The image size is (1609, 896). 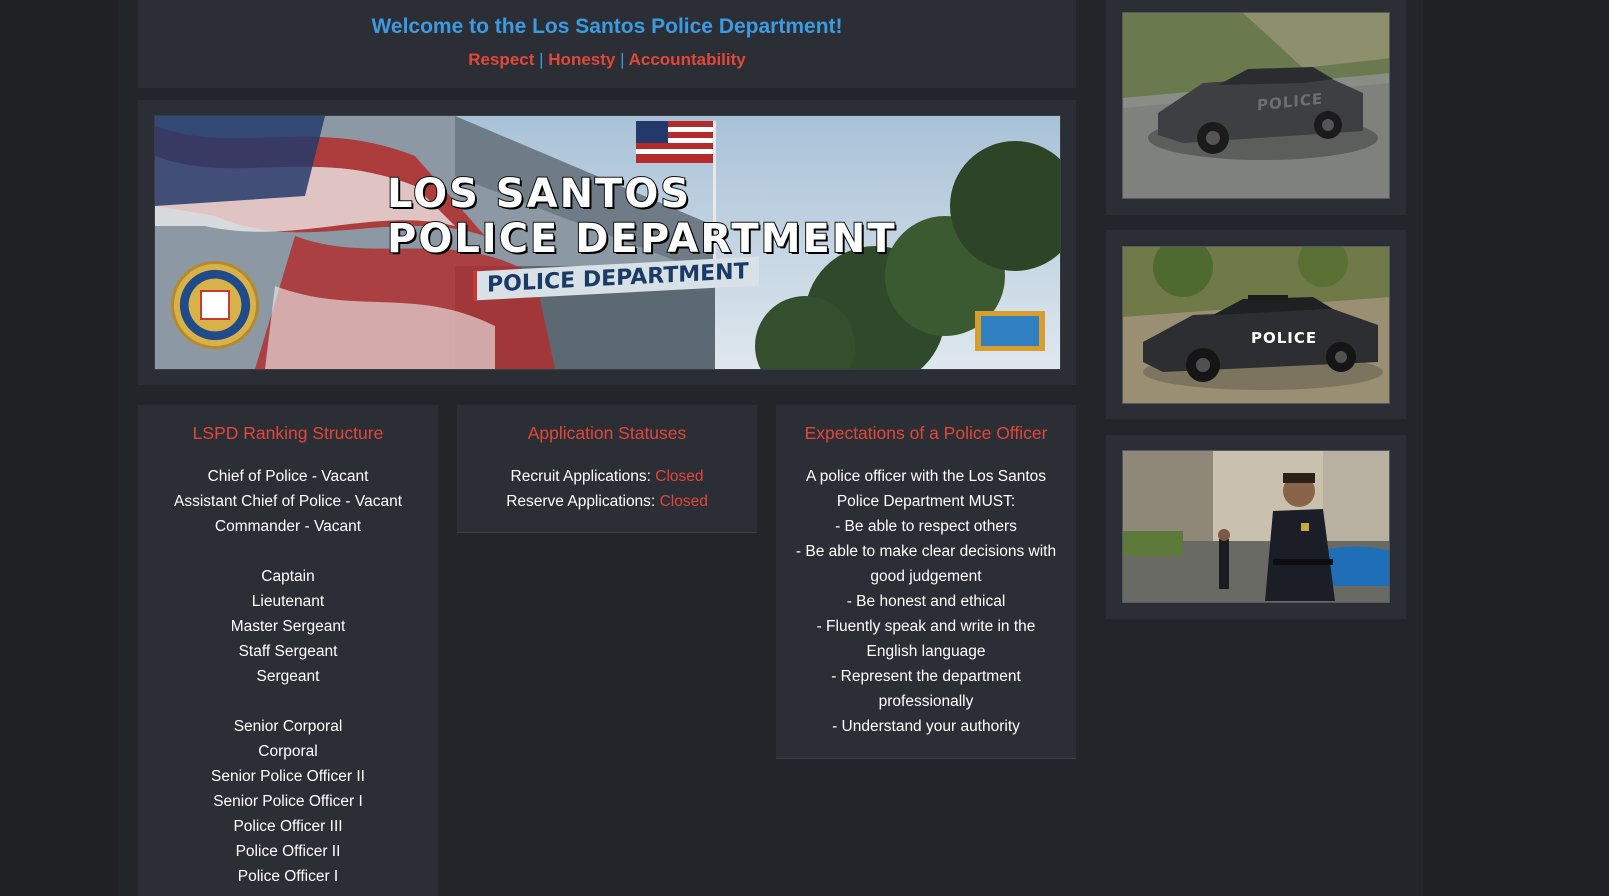 What do you see at coordinates (926, 433) in the screenshot?
I see `expectations-title: Expectations of a Police Officer` at bounding box center [926, 433].